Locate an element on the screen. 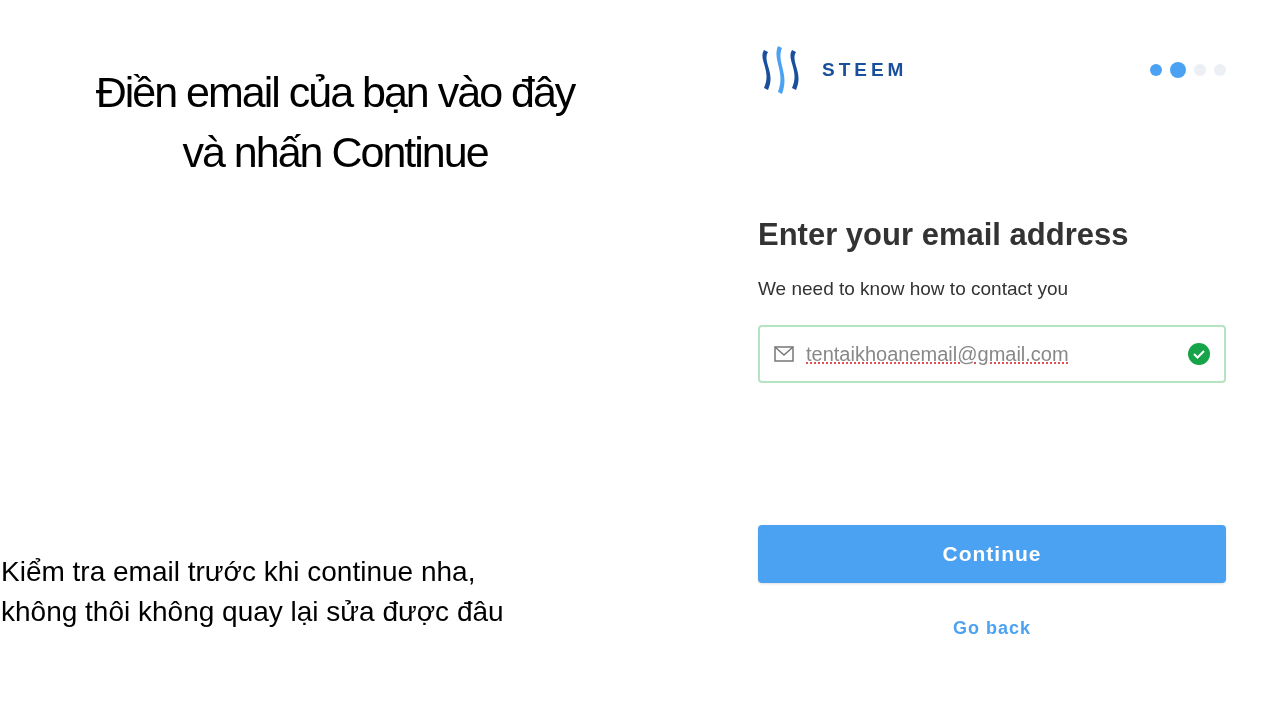 This screenshot has width=1280, height=720. mail-icon is located at coordinates (784, 354).